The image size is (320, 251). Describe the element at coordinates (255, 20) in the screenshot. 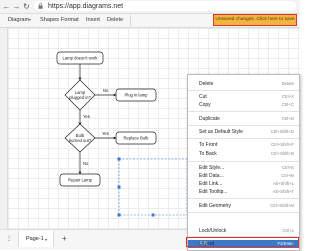

I see `unsaved-changes-button: Unsaved changes. Click here to save` at that location.